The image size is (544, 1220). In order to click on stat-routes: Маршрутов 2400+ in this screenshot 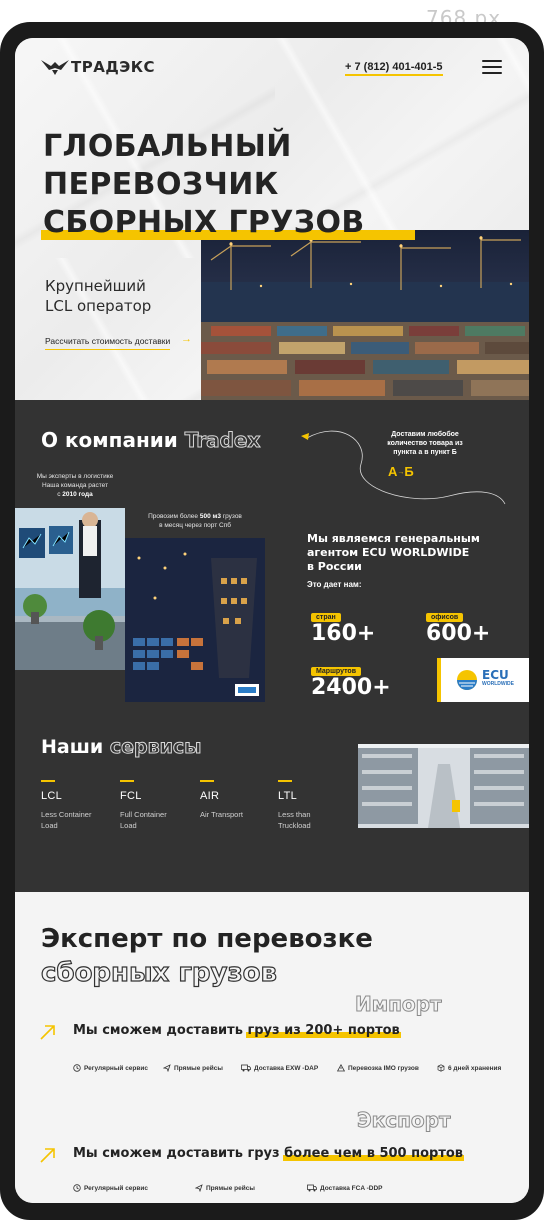, I will do `click(351, 680)`.